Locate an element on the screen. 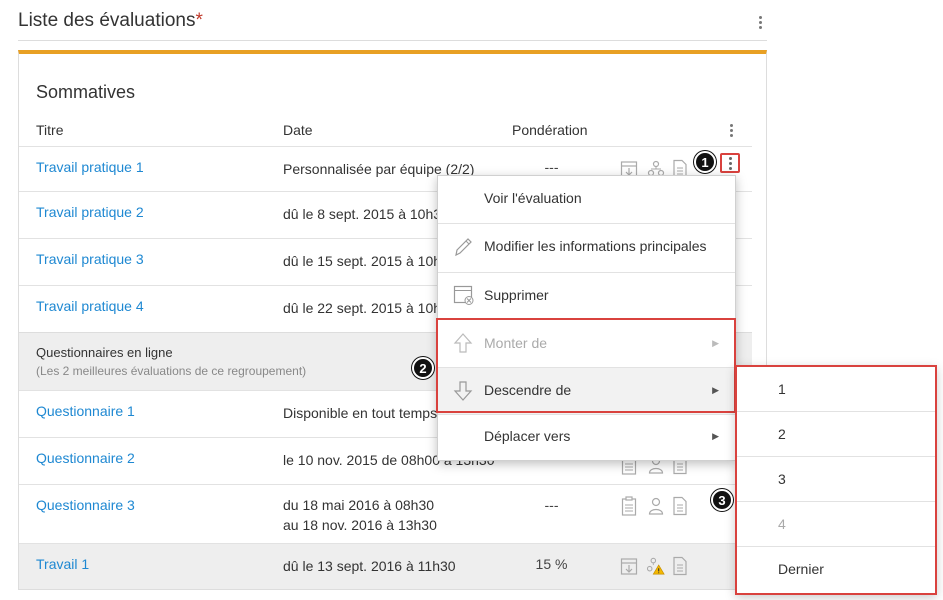 The height and width of the screenshot is (600, 943). clipboard-icon is located at coordinates (629, 506).